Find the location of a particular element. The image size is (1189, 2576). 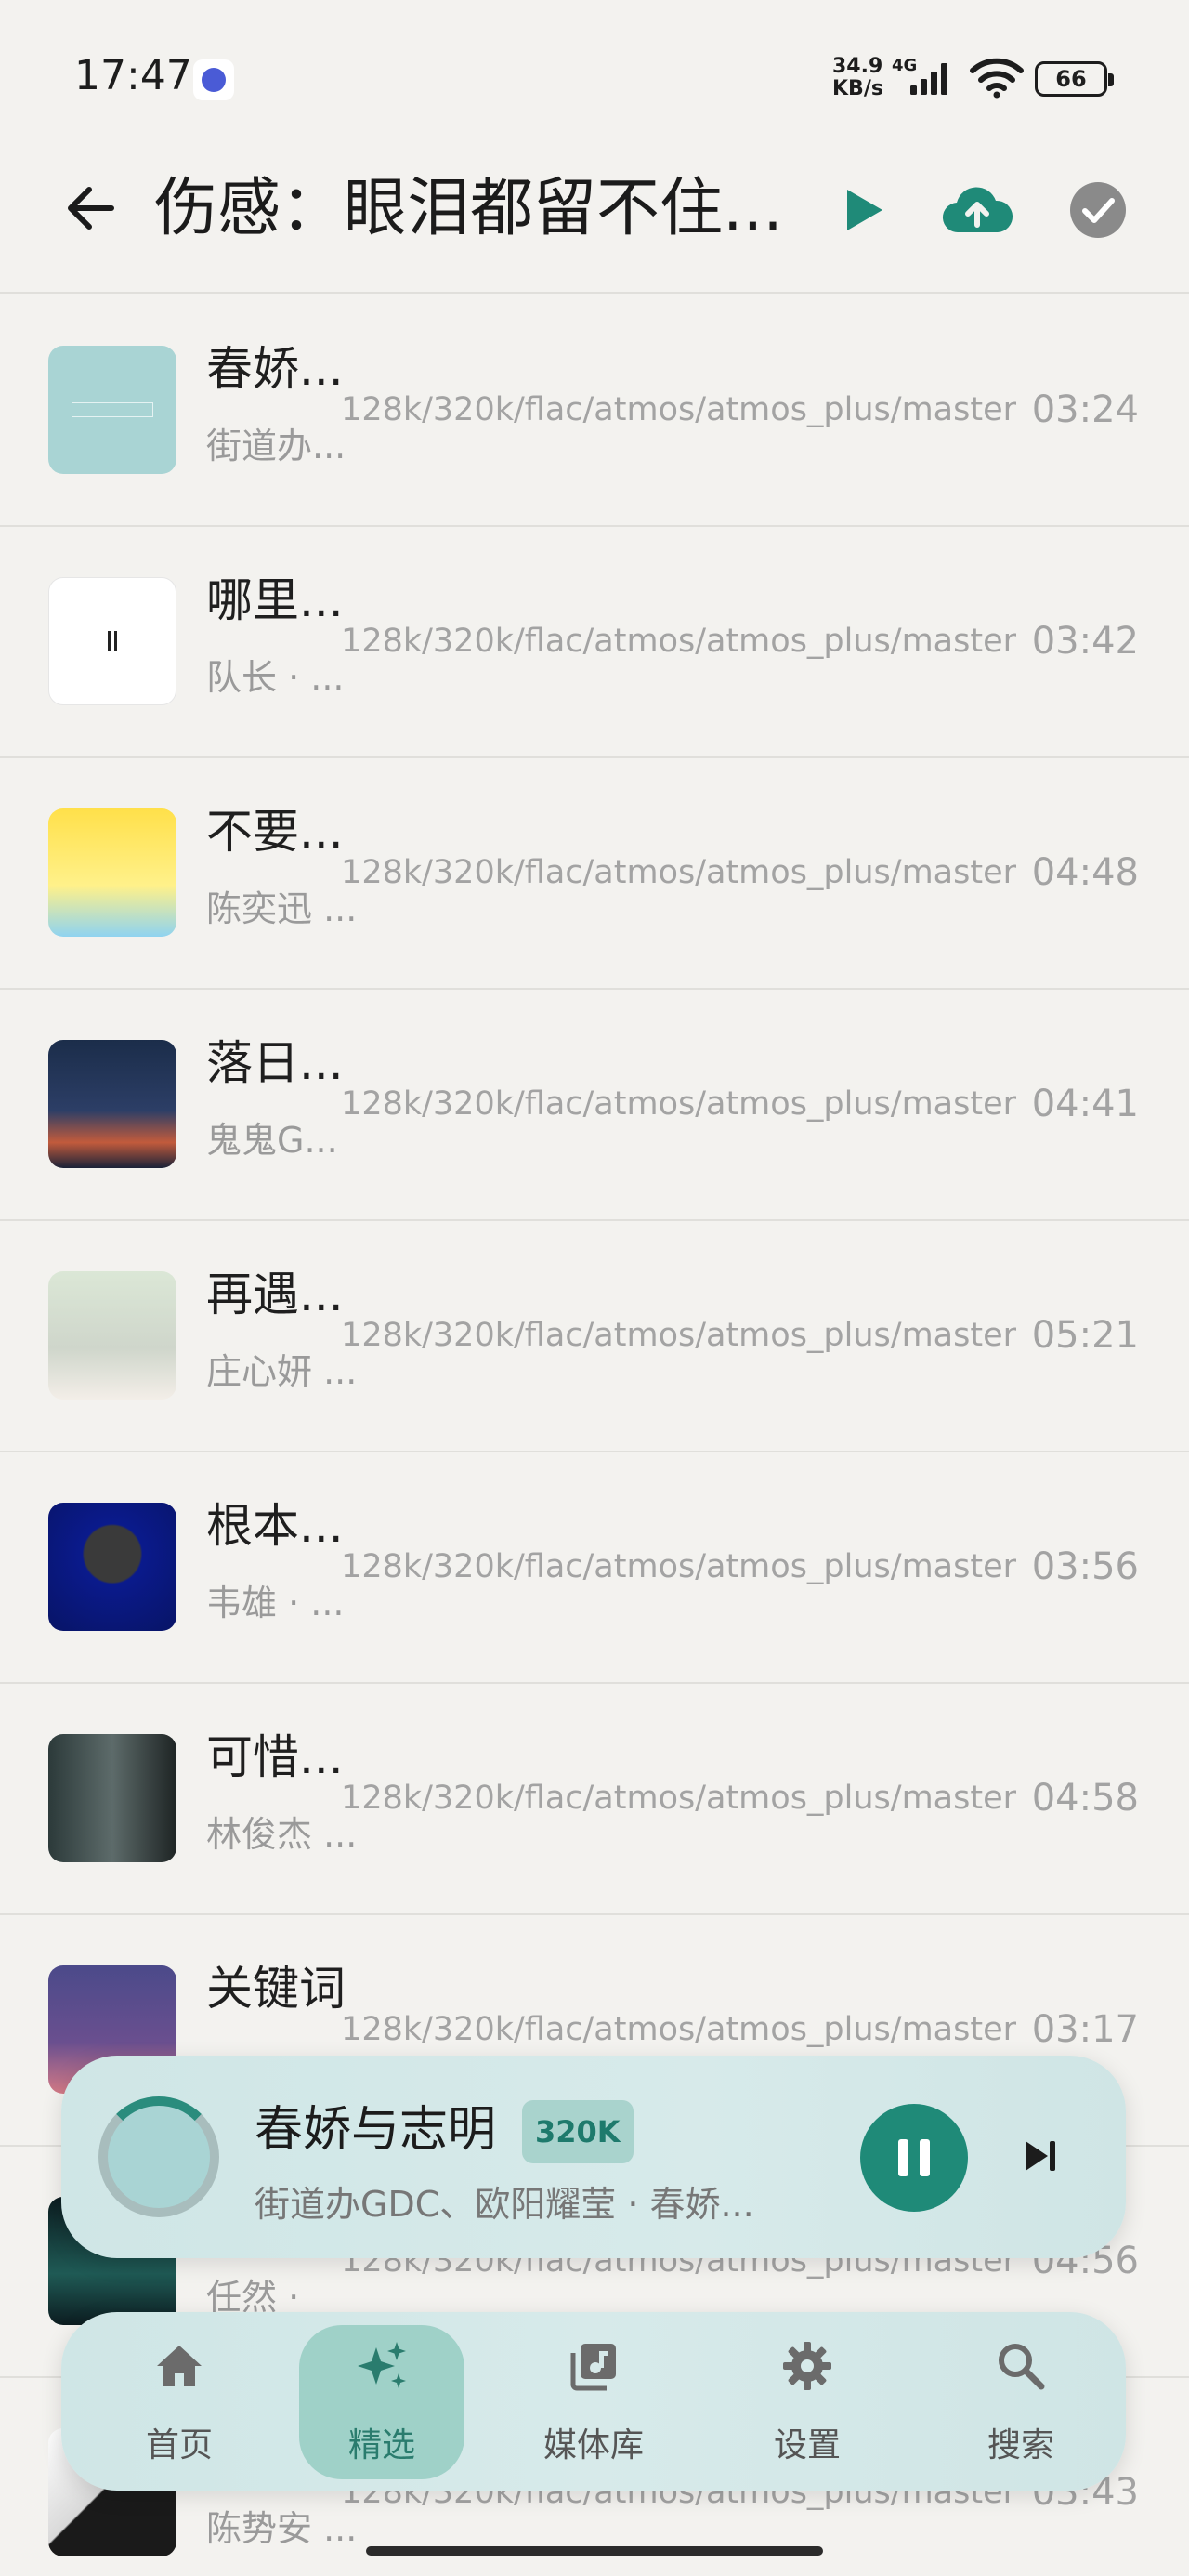

song-duration: 04:48 is located at coordinates (1085, 872).